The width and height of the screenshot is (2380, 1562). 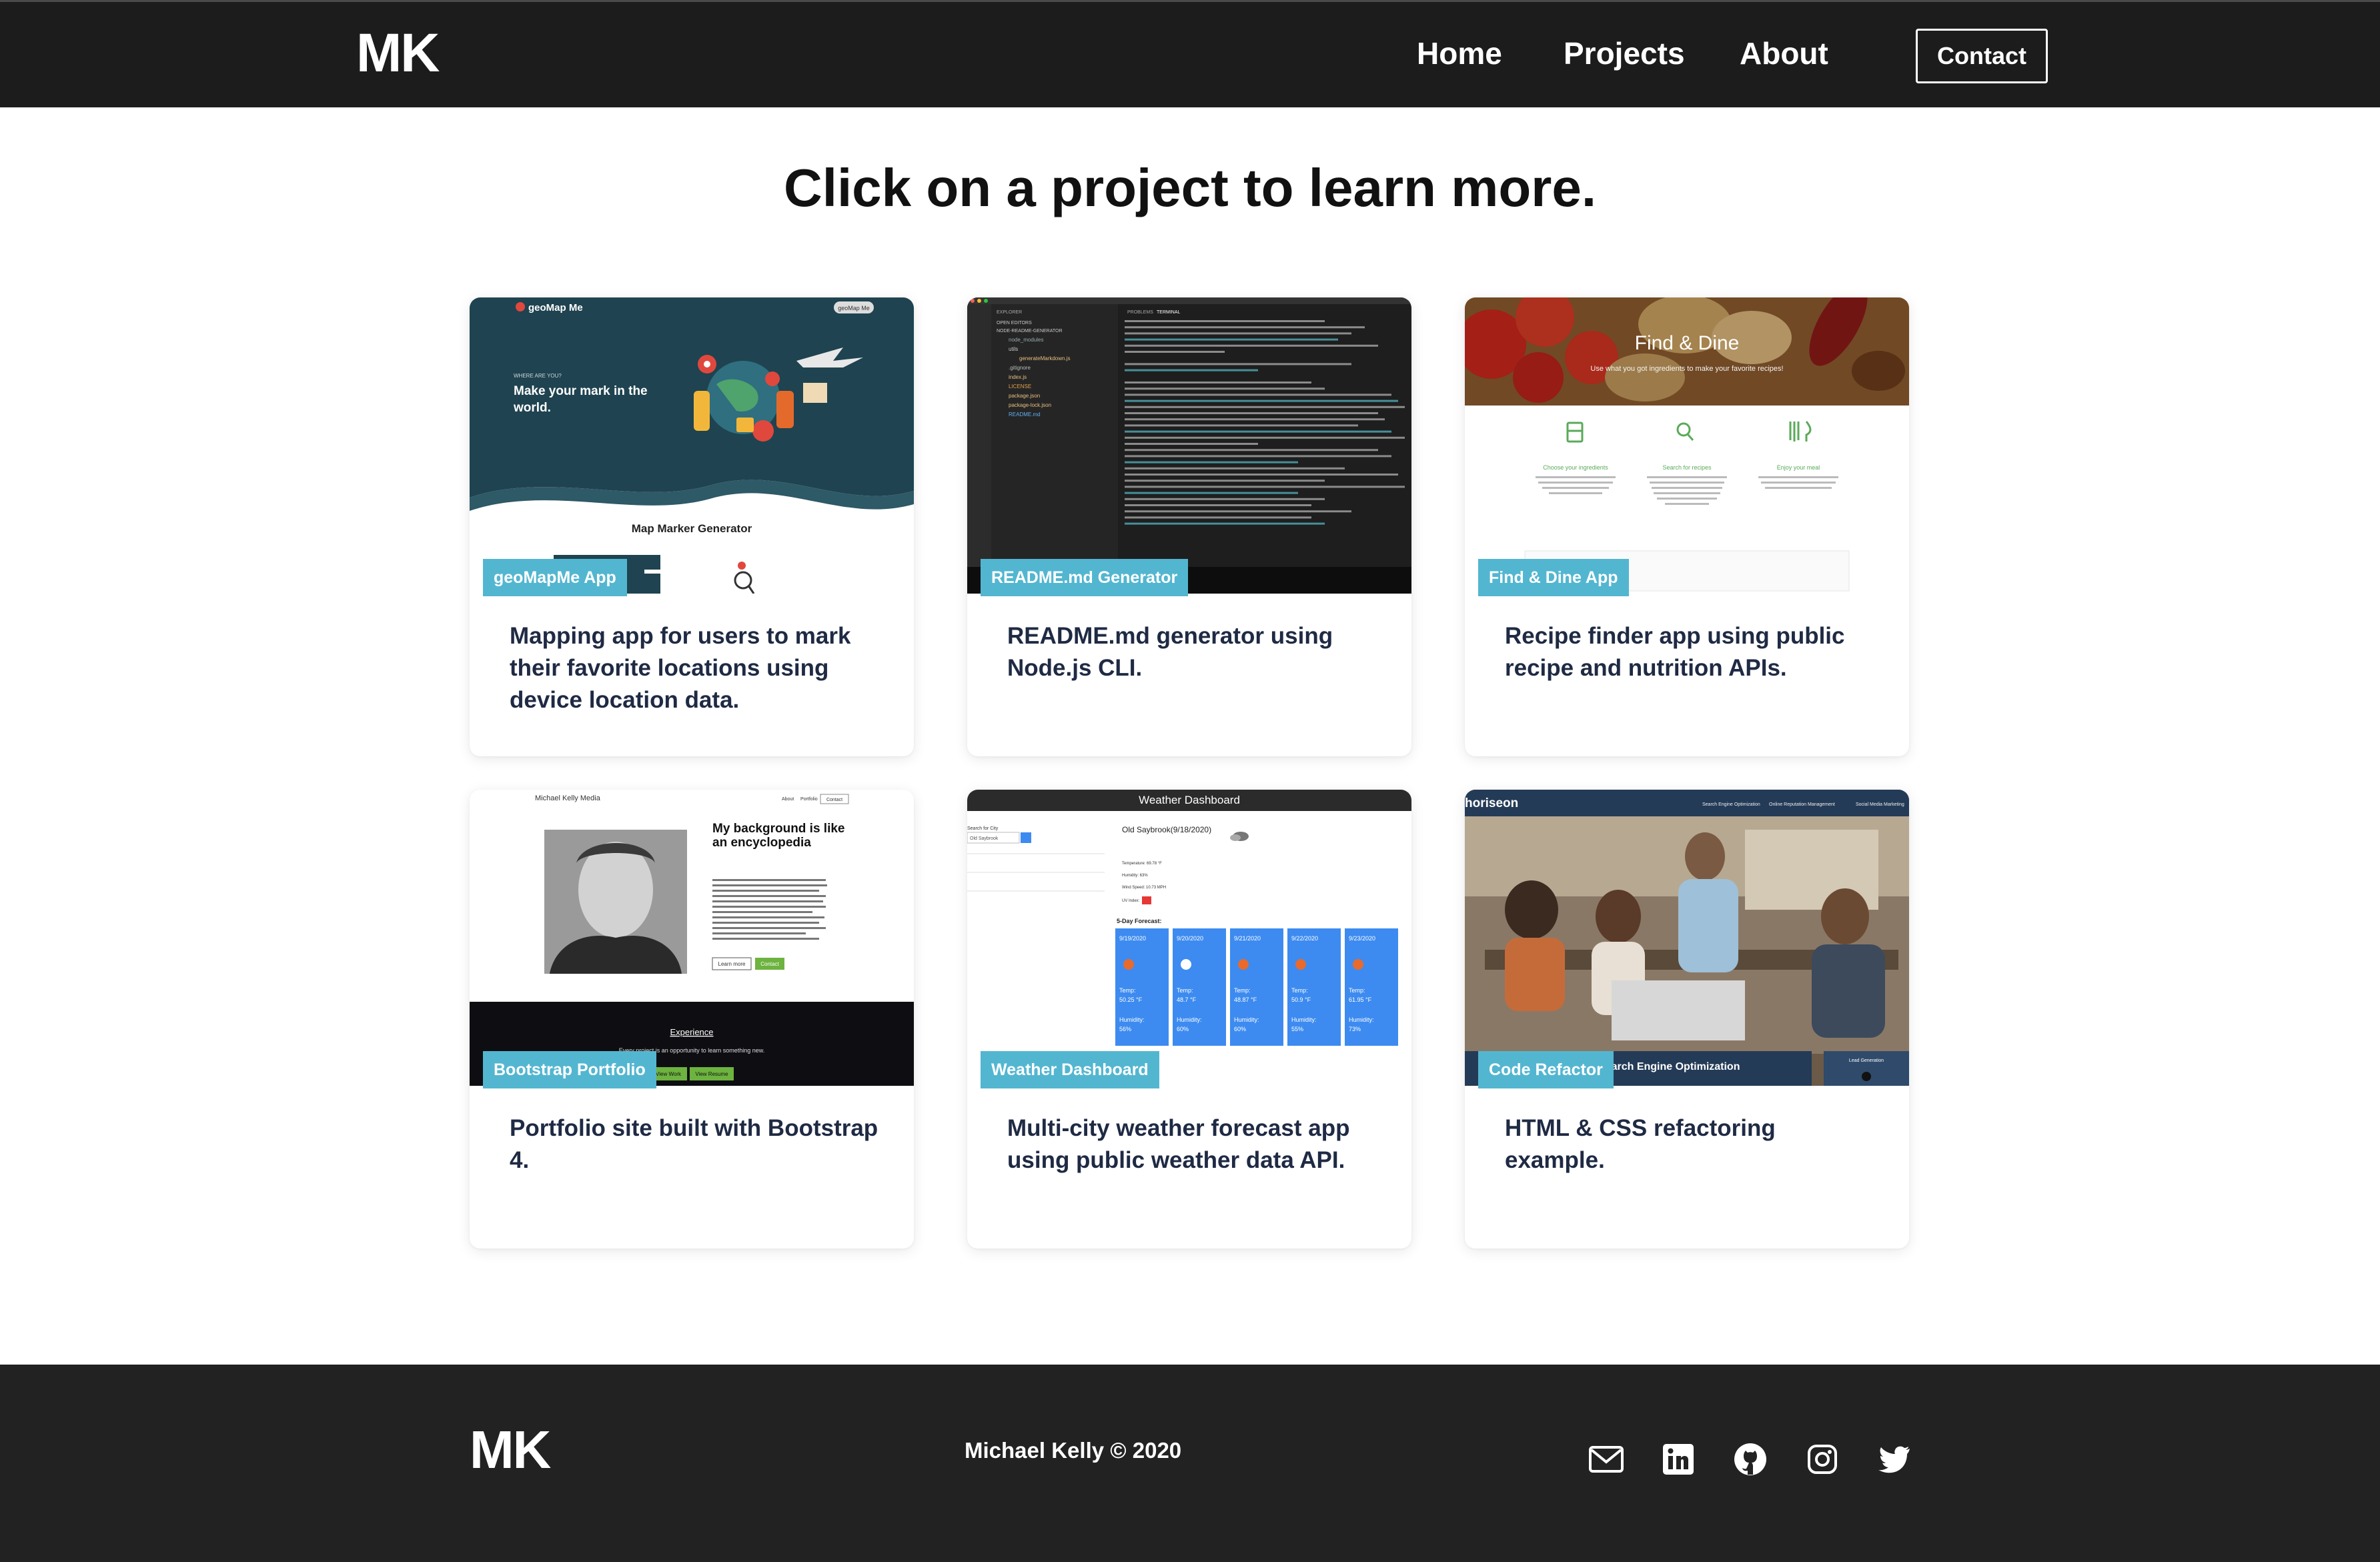 What do you see at coordinates (1687, 468) in the screenshot?
I see `find-dine-step-2: Search for recipes` at bounding box center [1687, 468].